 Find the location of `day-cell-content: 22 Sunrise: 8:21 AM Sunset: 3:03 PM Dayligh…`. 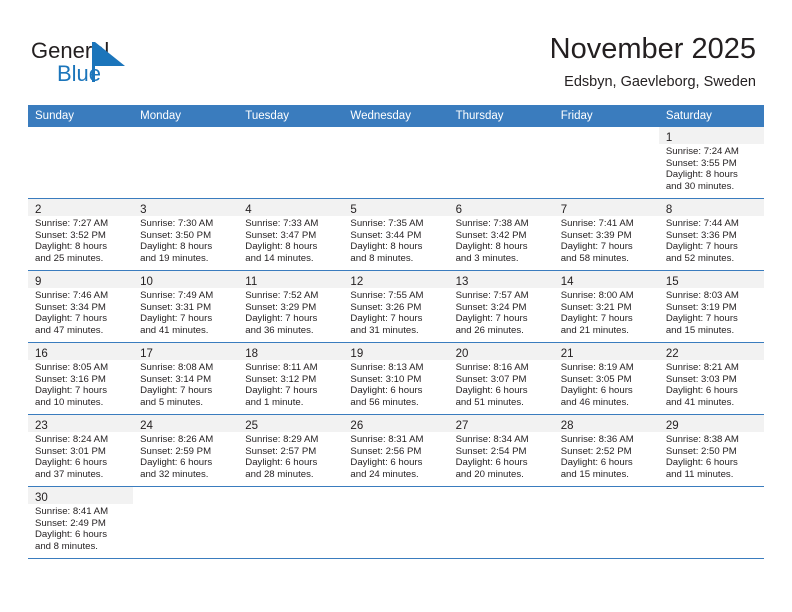

day-cell-content: 22 Sunrise: 8:21 AM Sunset: 3:03 PM Dayligh… is located at coordinates (711, 378).